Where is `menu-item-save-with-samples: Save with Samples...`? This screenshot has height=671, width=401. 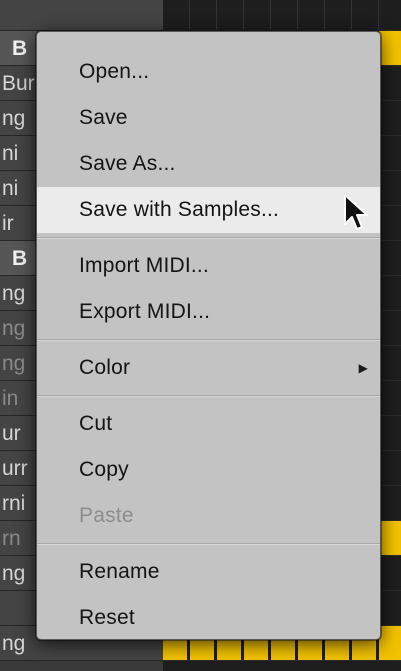
menu-item-save-with-samples: Save with Samples... is located at coordinates (208, 210).